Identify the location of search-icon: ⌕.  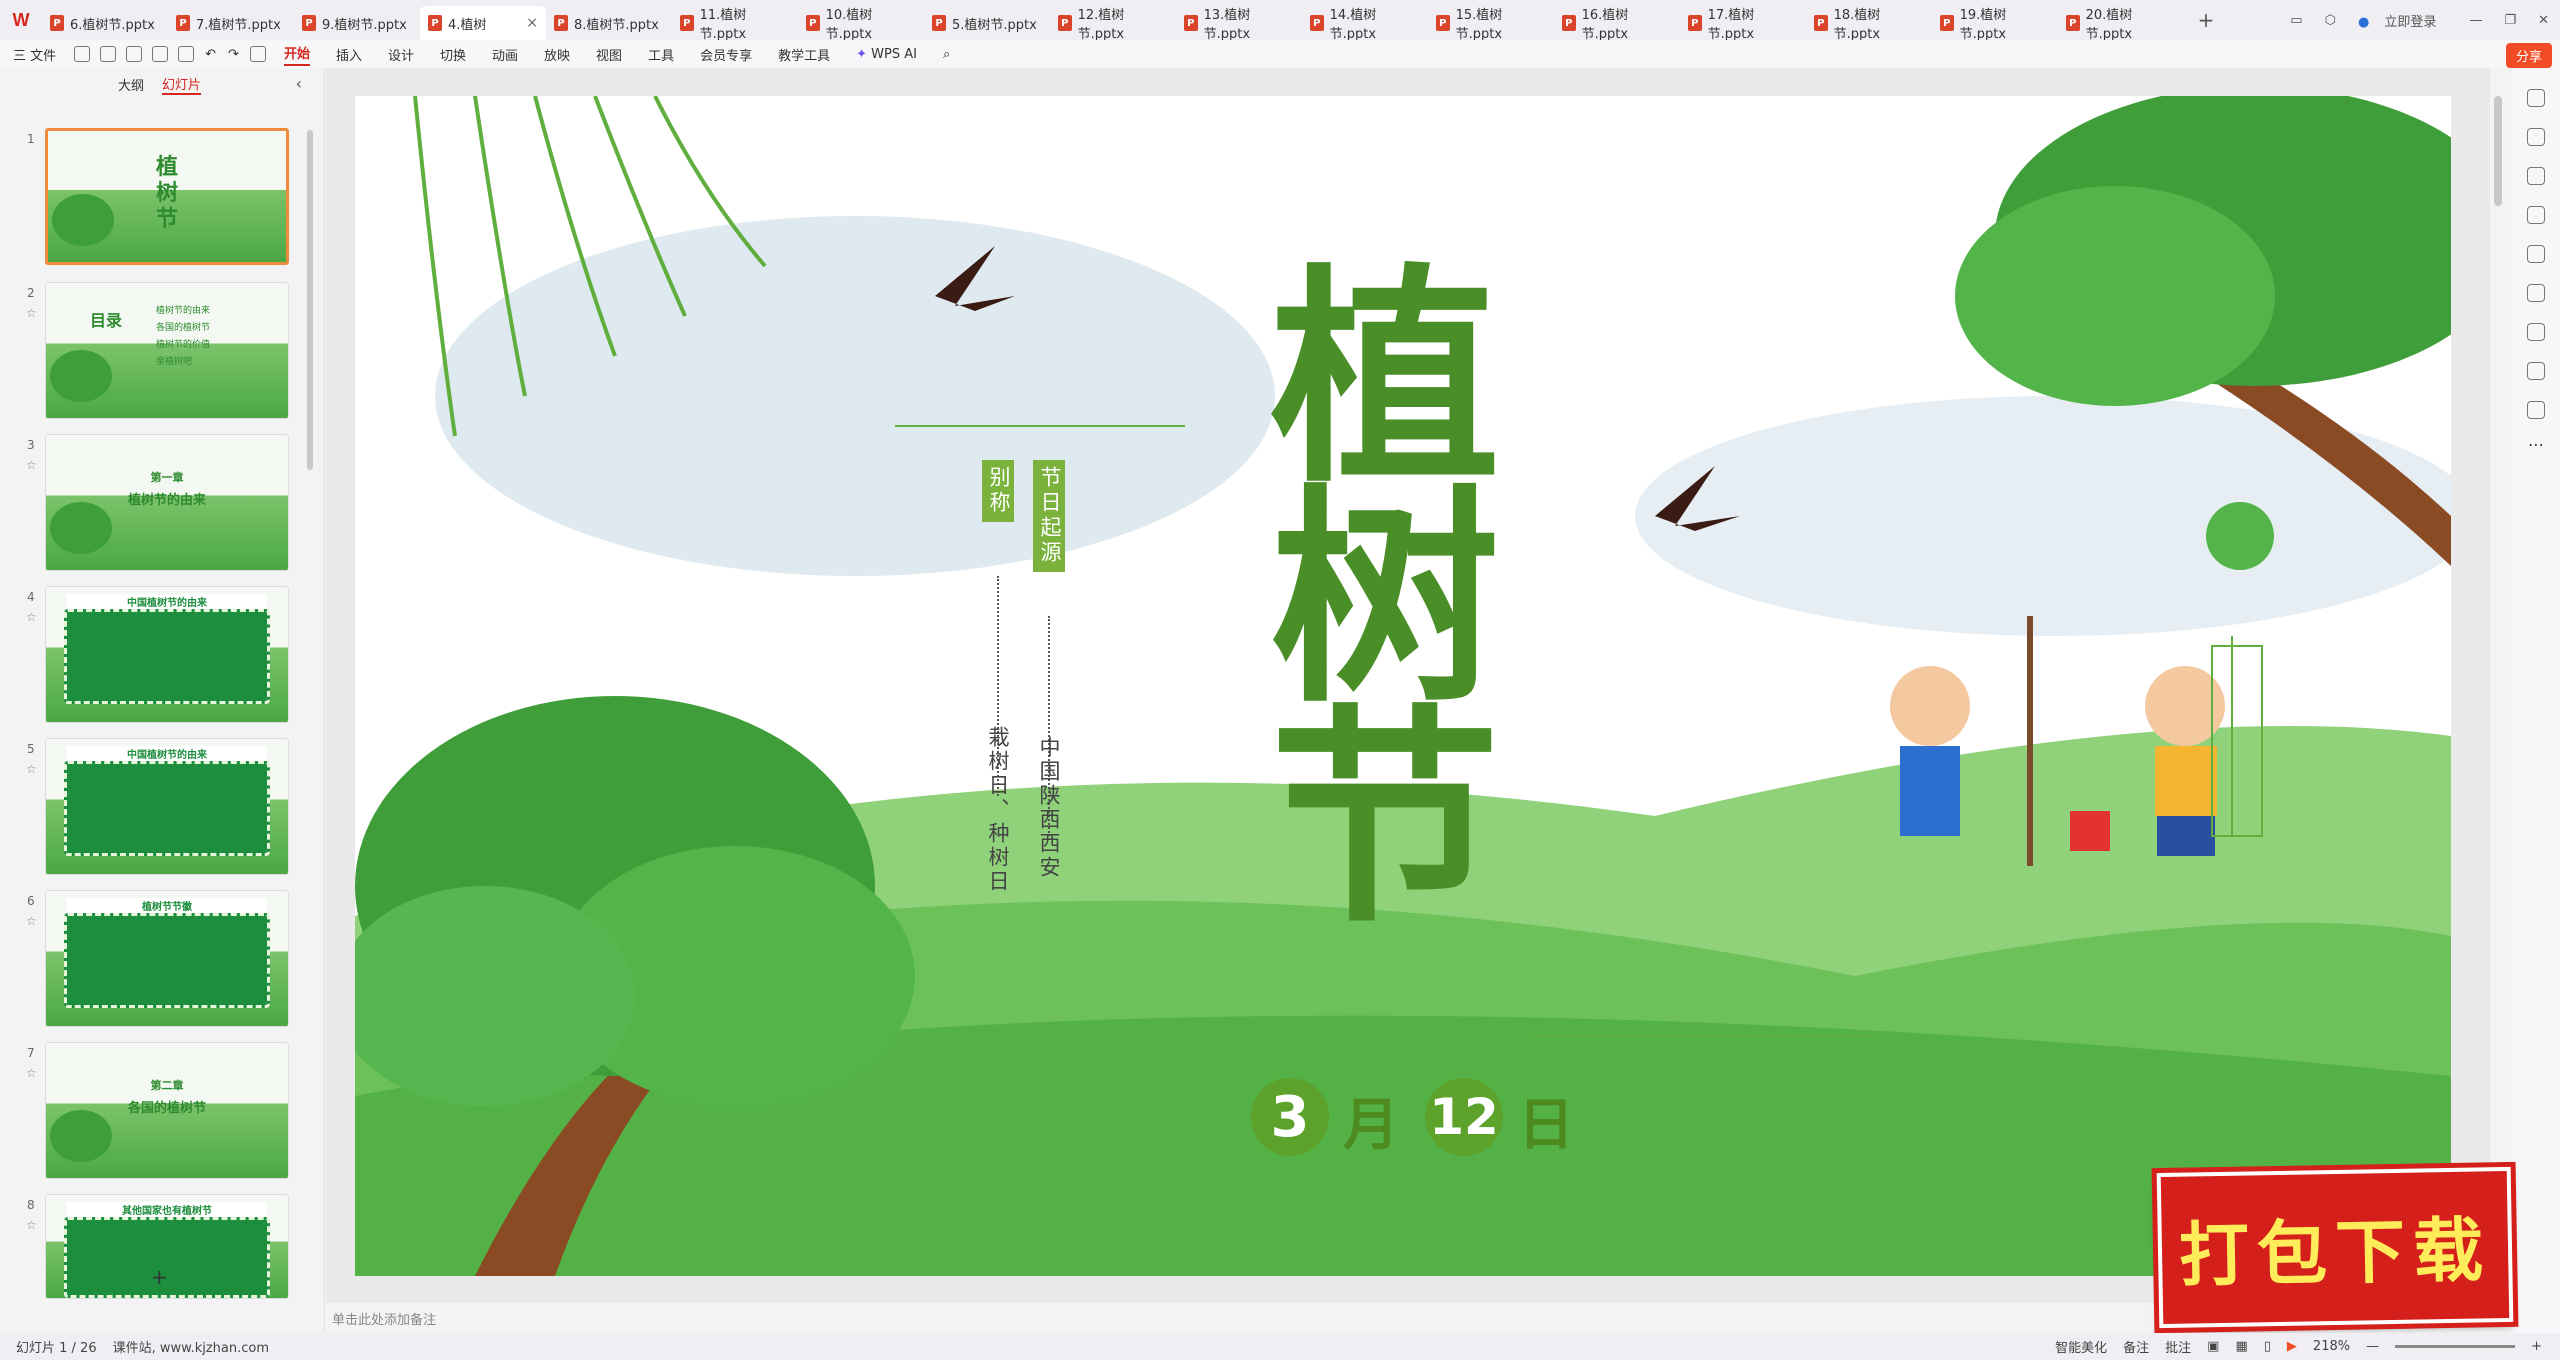
(946, 54).